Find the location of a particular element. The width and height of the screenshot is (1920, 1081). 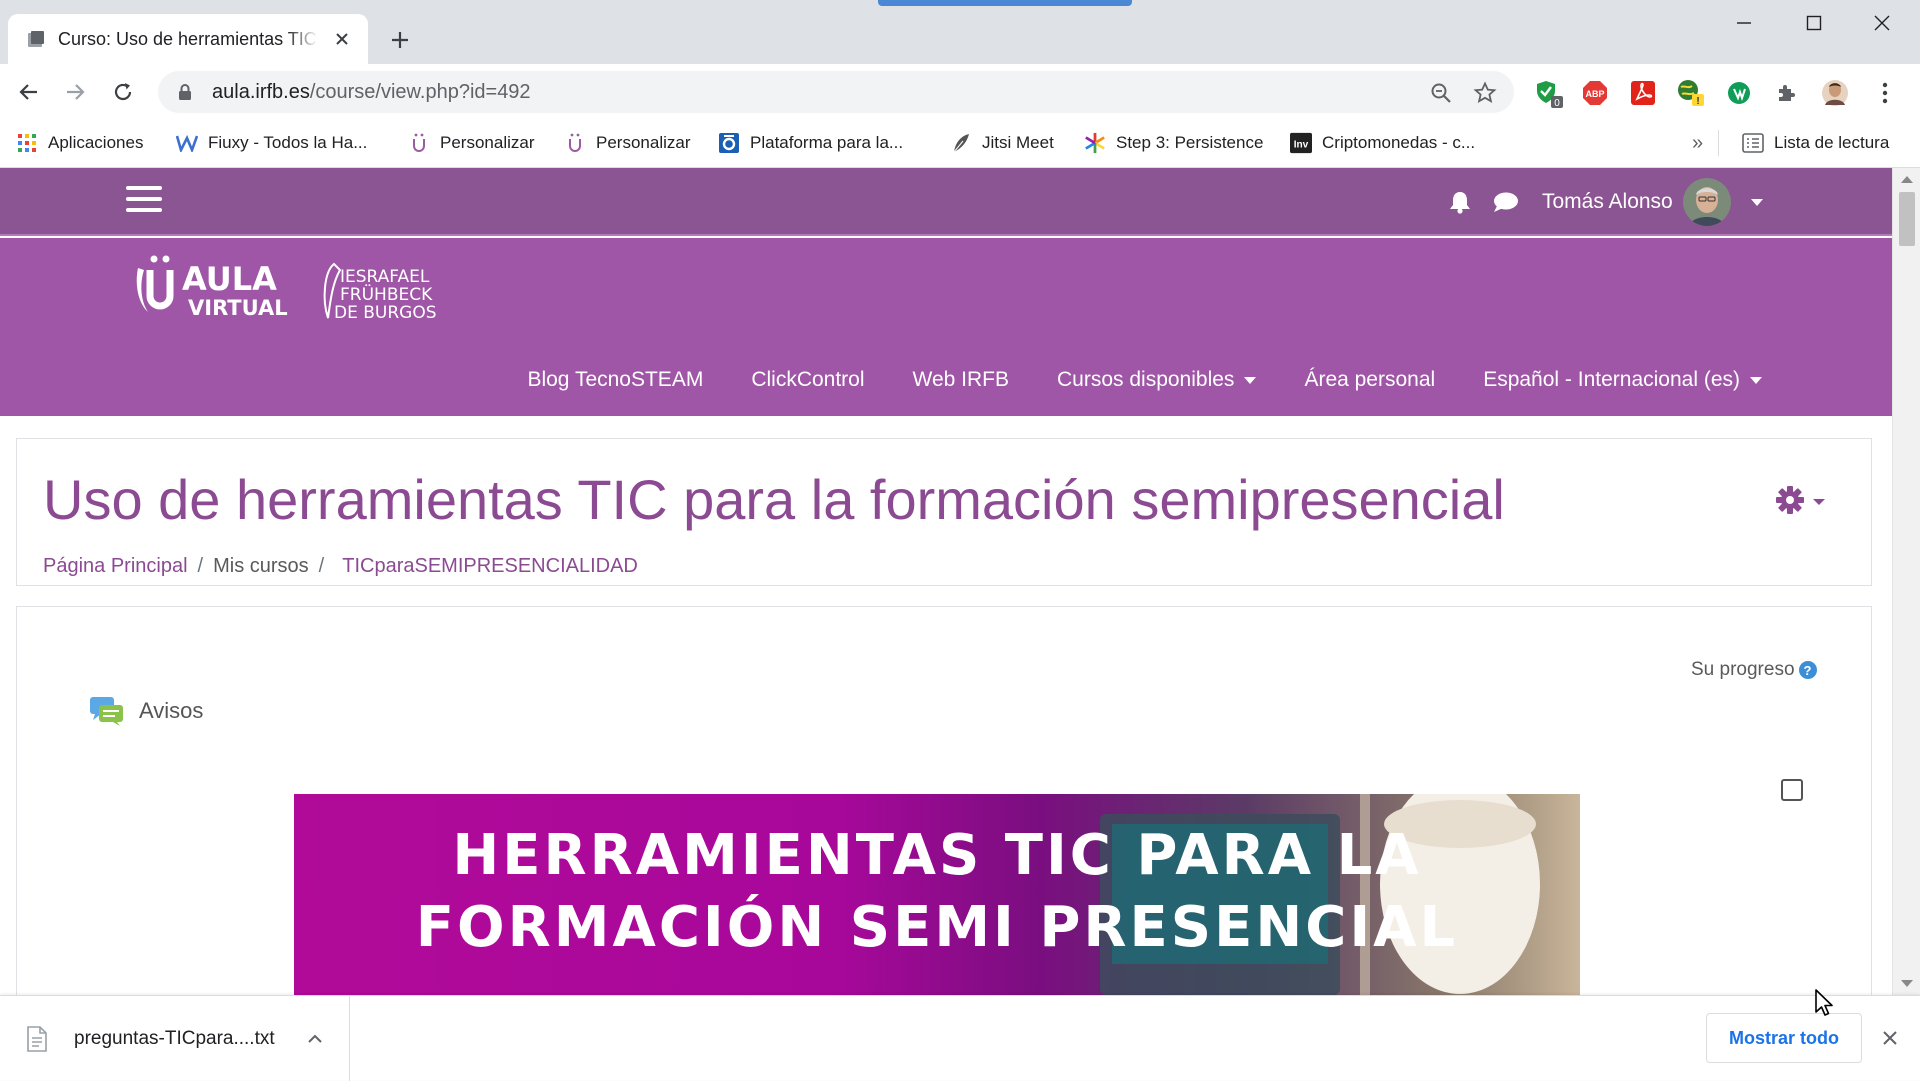

svg-text: VIRTUAL is located at coordinates (238, 308).